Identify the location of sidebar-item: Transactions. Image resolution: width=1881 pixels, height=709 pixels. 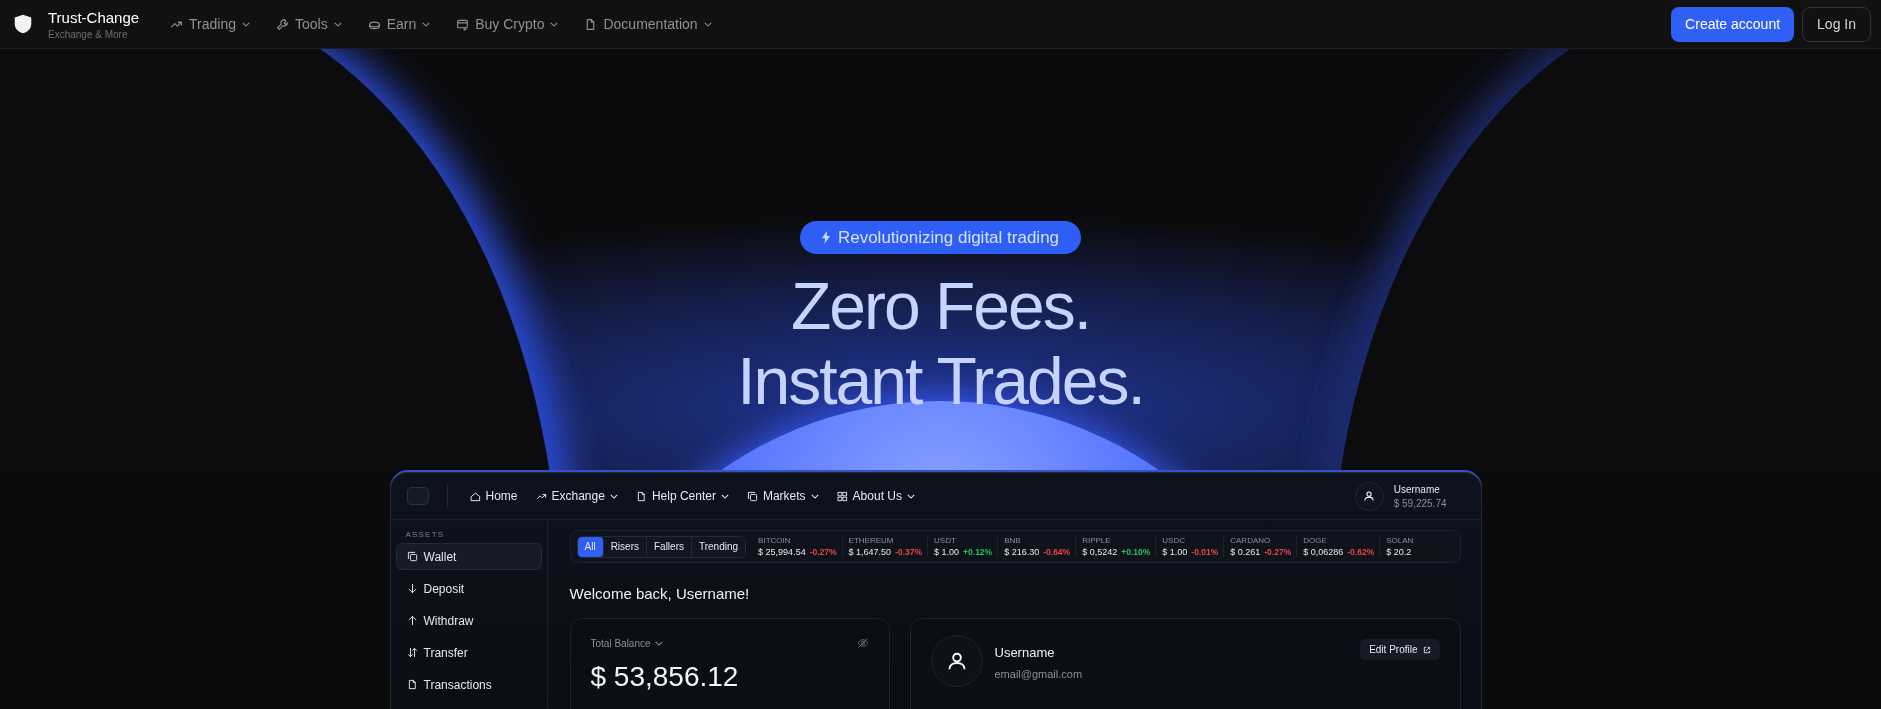
(468, 684).